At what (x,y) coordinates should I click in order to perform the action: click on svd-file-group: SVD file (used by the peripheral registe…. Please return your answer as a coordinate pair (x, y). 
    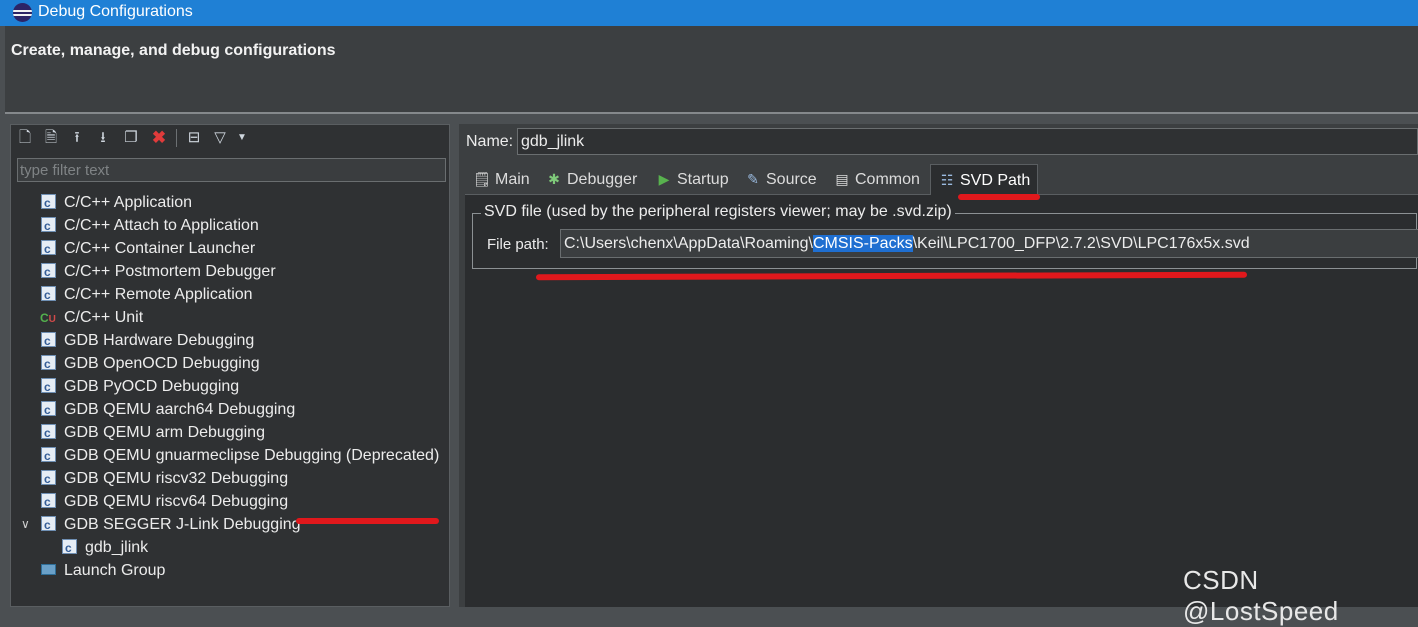
    Looking at the image, I should click on (945, 236).